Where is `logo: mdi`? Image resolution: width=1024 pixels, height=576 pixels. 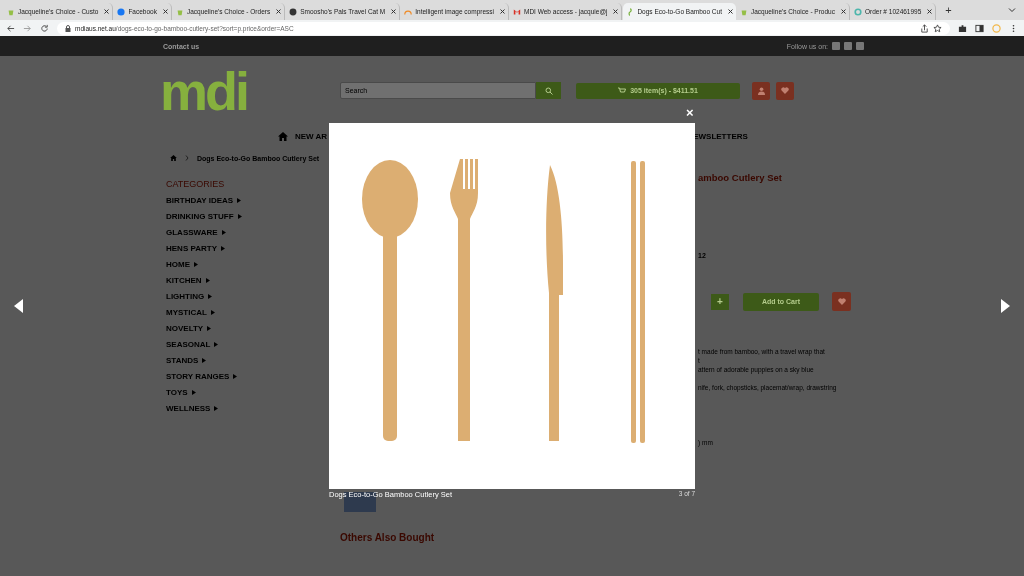
logo: mdi is located at coordinates (245, 90).